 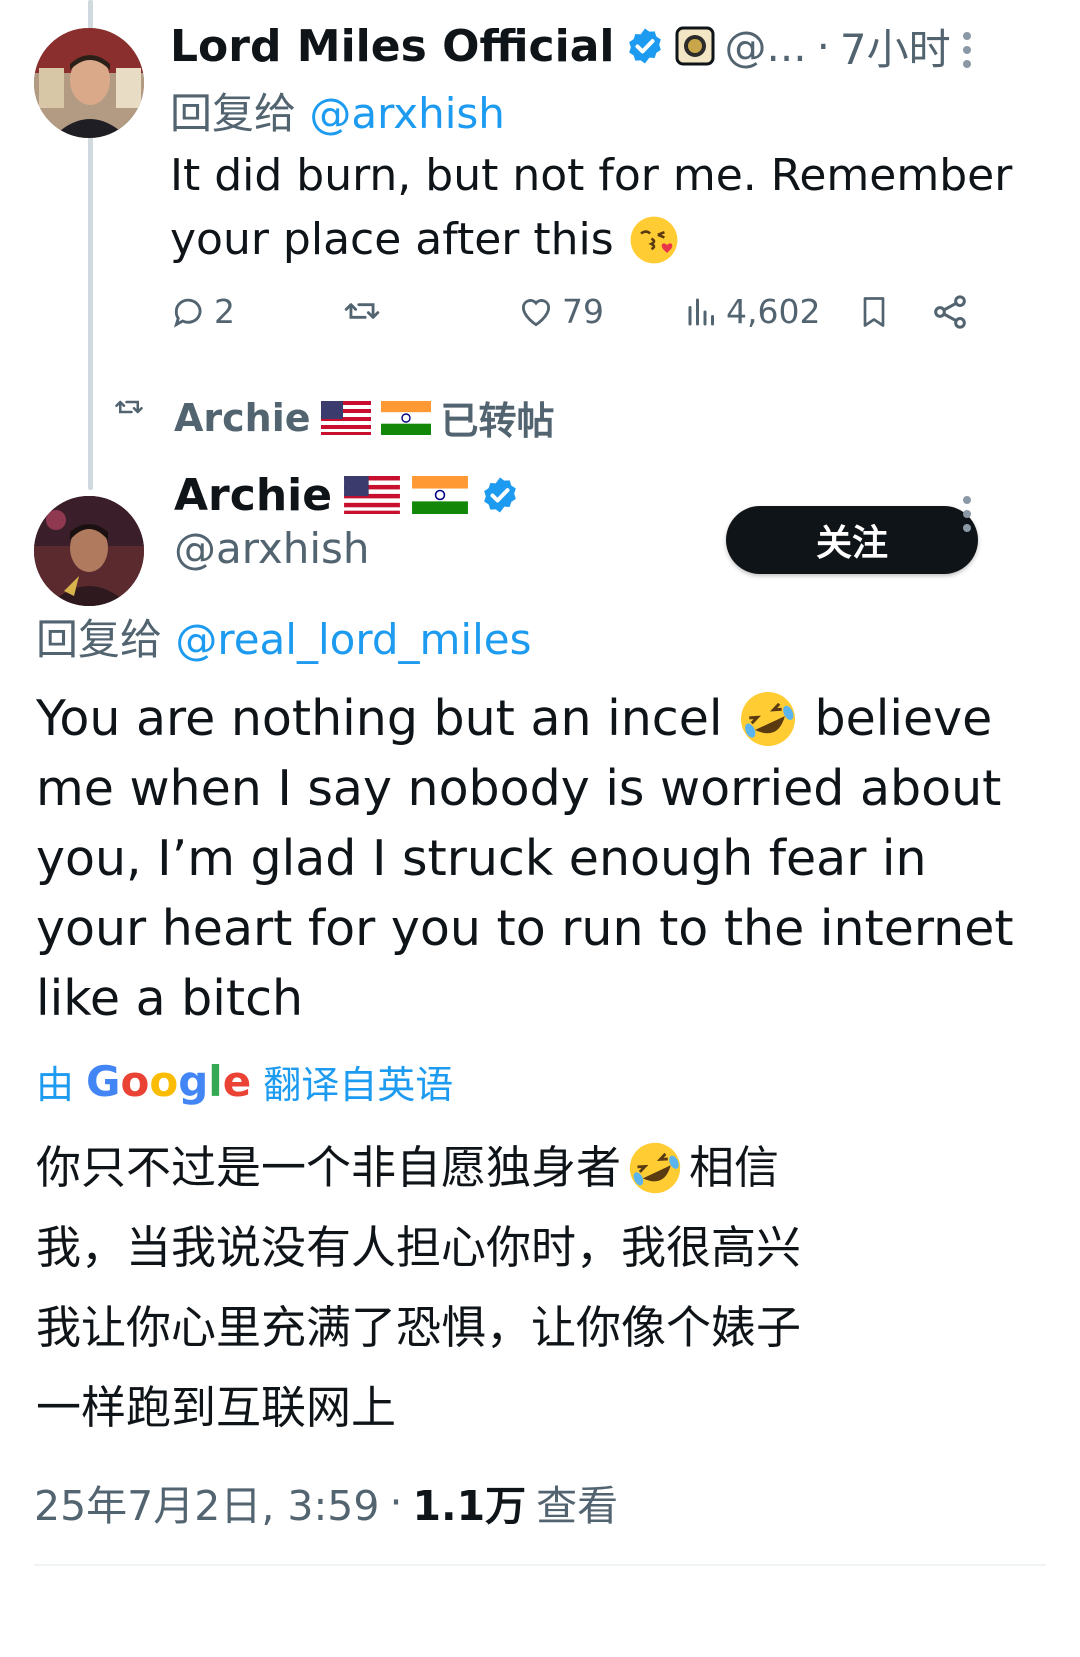 What do you see at coordinates (695, 46) in the screenshot?
I see `affiliate-badge-icon` at bounding box center [695, 46].